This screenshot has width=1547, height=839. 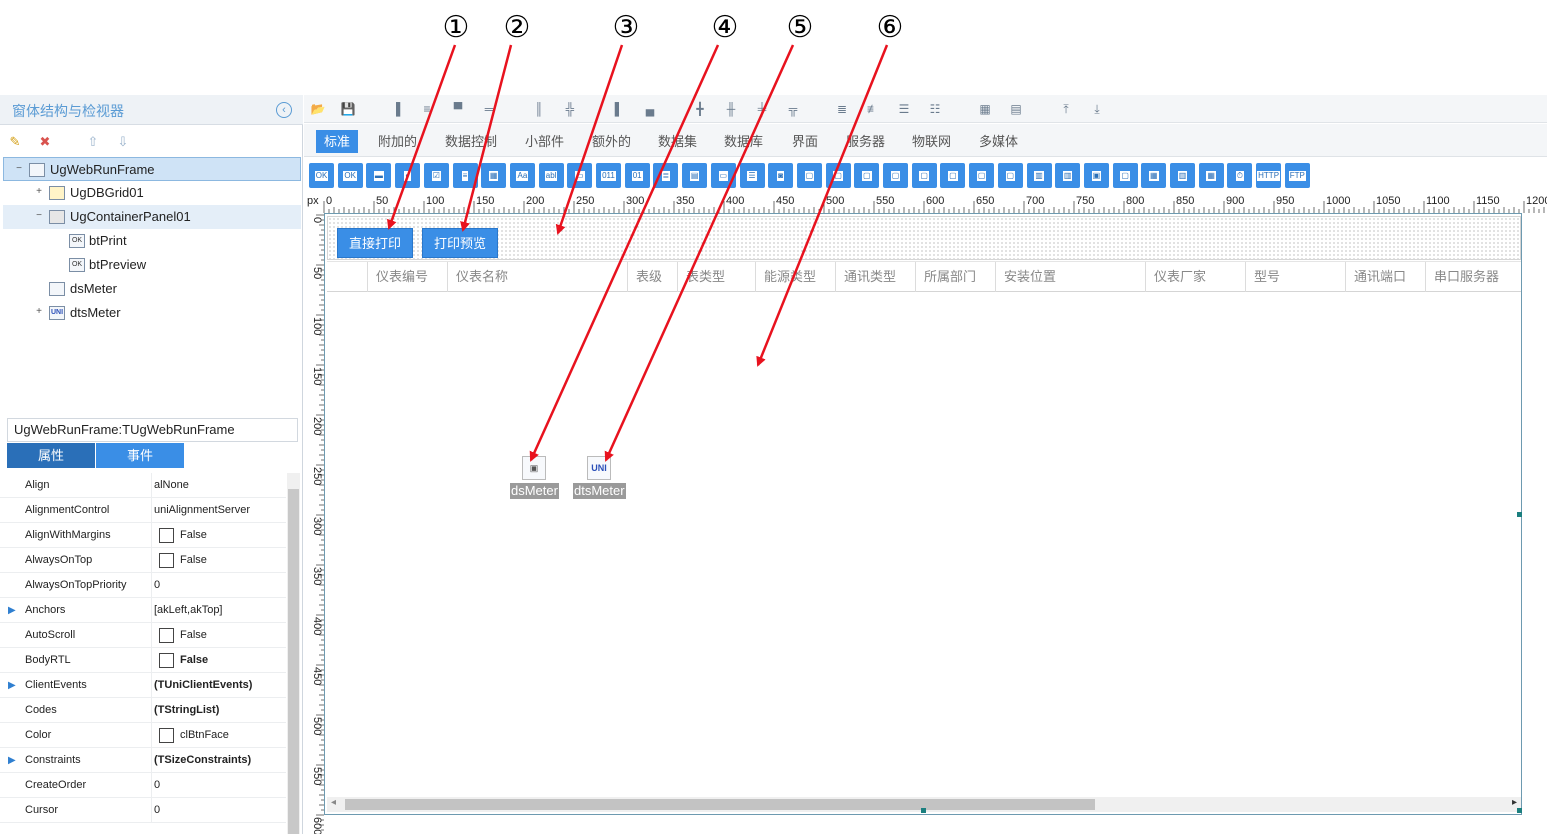 I want to click on space-equal-h-icon: ║, so click(x=539, y=109).